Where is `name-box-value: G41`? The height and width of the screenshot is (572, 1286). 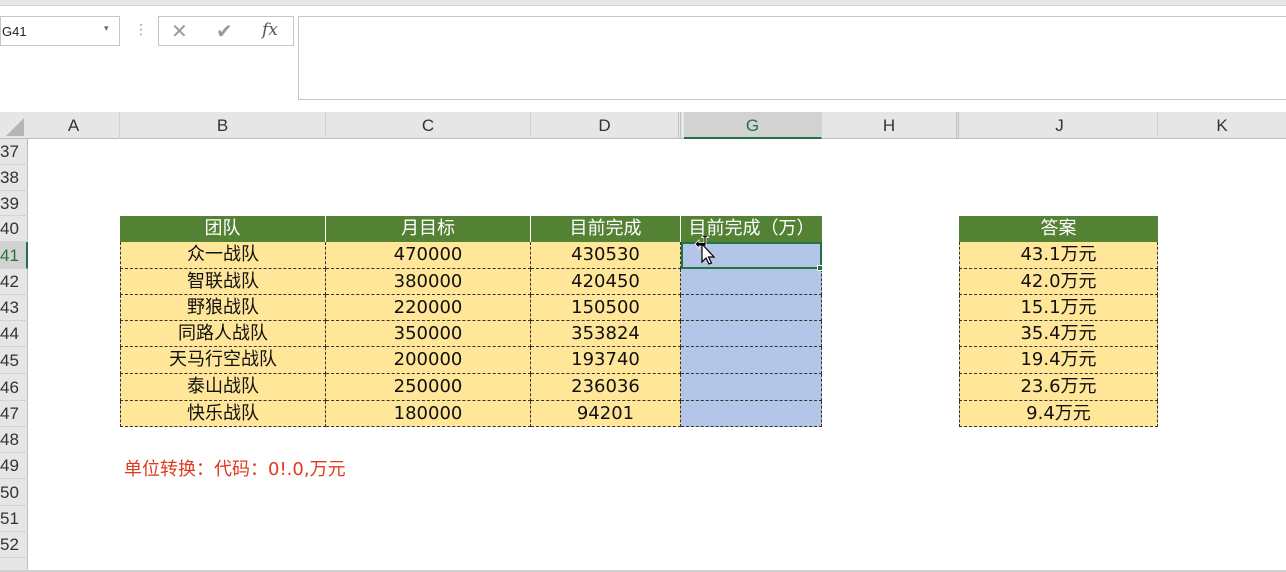 name-box-value: G41 is located at coordinates (14, 31).